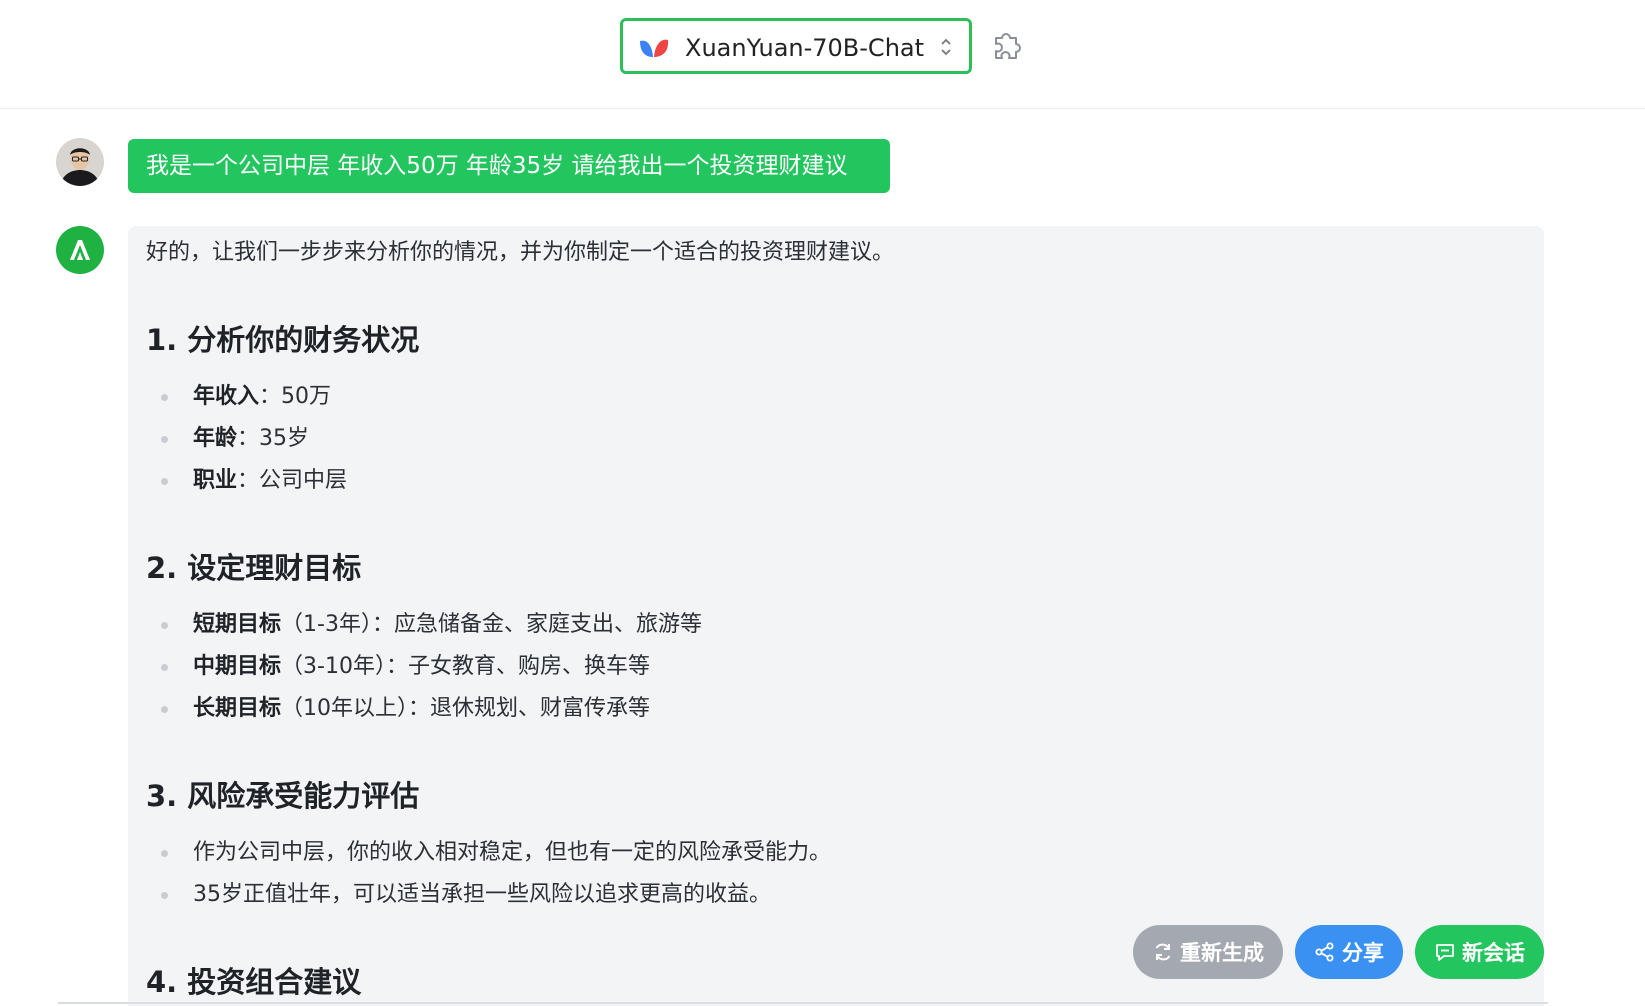 The height and width of the screenshot is (1006, 1645). I want to click on list-item: 作为公司中层，你的收入相对稳定，但也有一定的风险承受能力。, so click(488, 853).